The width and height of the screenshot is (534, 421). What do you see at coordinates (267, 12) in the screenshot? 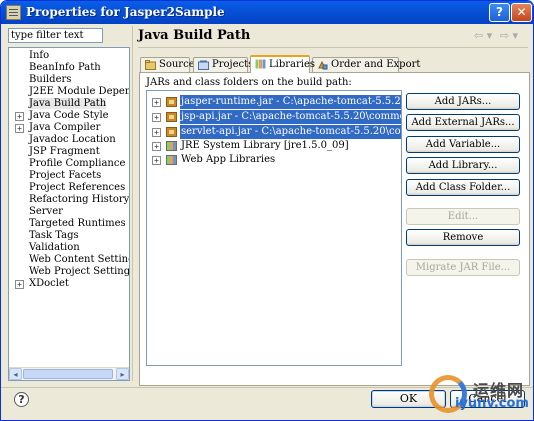
I see `title-bar: Properties for Jasper2Sample ? ✕` at bounding box center [267, 12].